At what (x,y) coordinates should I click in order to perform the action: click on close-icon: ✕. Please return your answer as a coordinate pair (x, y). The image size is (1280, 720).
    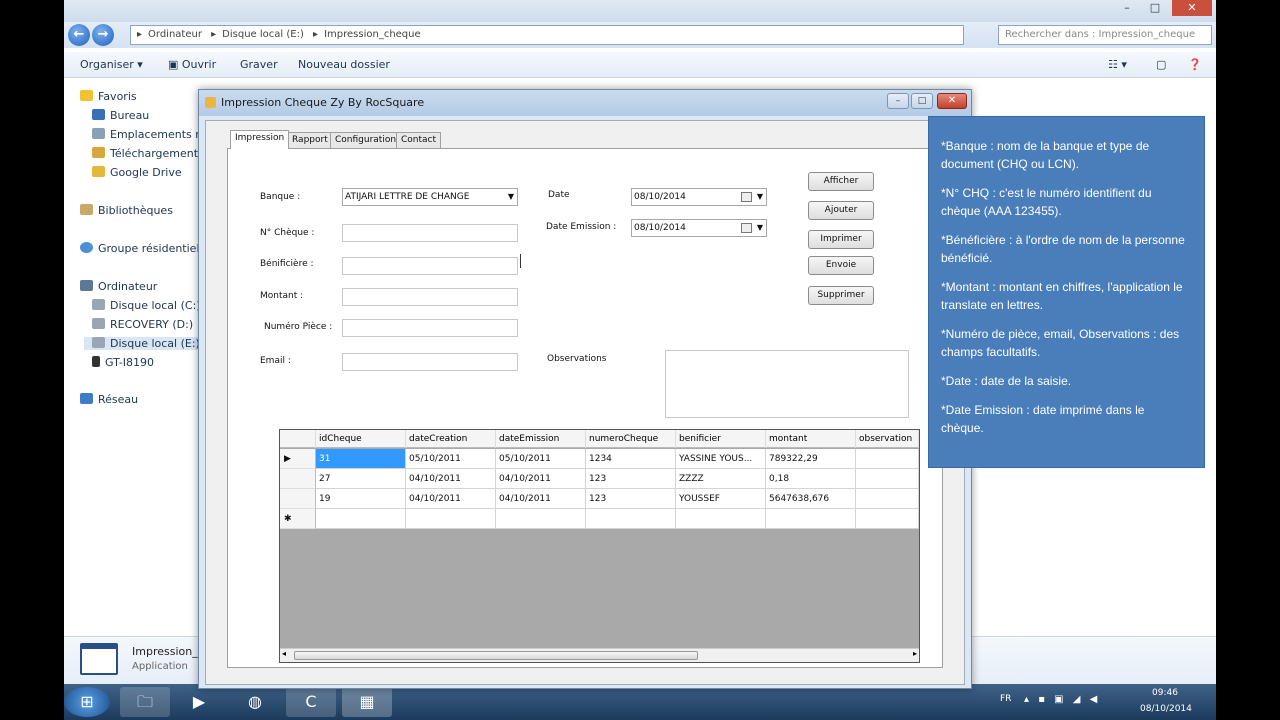
    Looking at the image, I should click on (1192, 8).